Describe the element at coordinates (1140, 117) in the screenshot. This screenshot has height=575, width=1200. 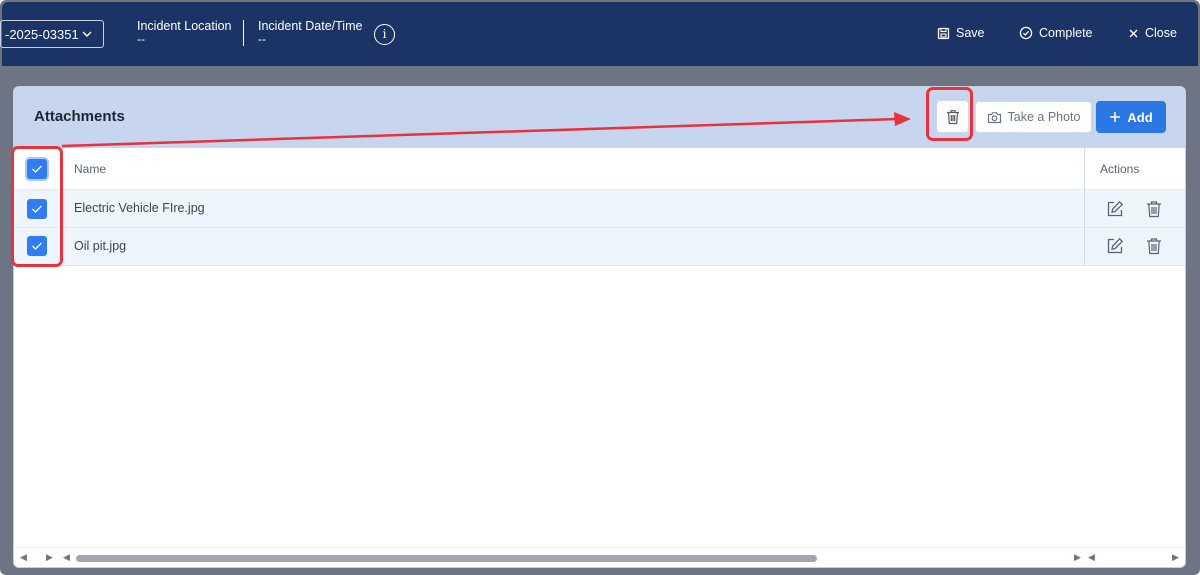
I see `add-label: Add` at that location.